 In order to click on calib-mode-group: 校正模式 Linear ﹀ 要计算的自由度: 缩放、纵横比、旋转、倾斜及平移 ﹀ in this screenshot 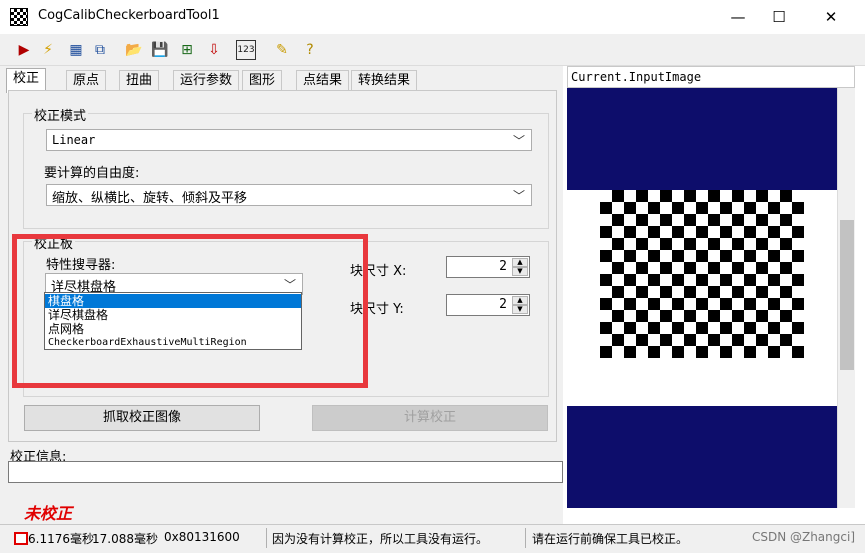, I will do `click(286, 167)`.